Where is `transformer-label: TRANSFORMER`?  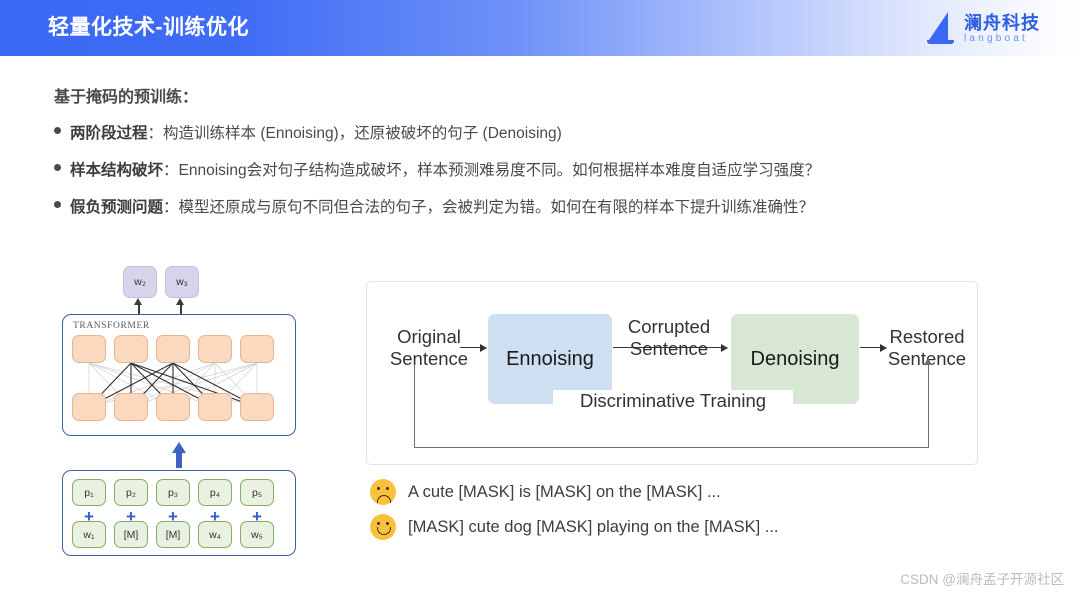 transformer-label: TRANSFORMER is located at coordinates (111, 326).